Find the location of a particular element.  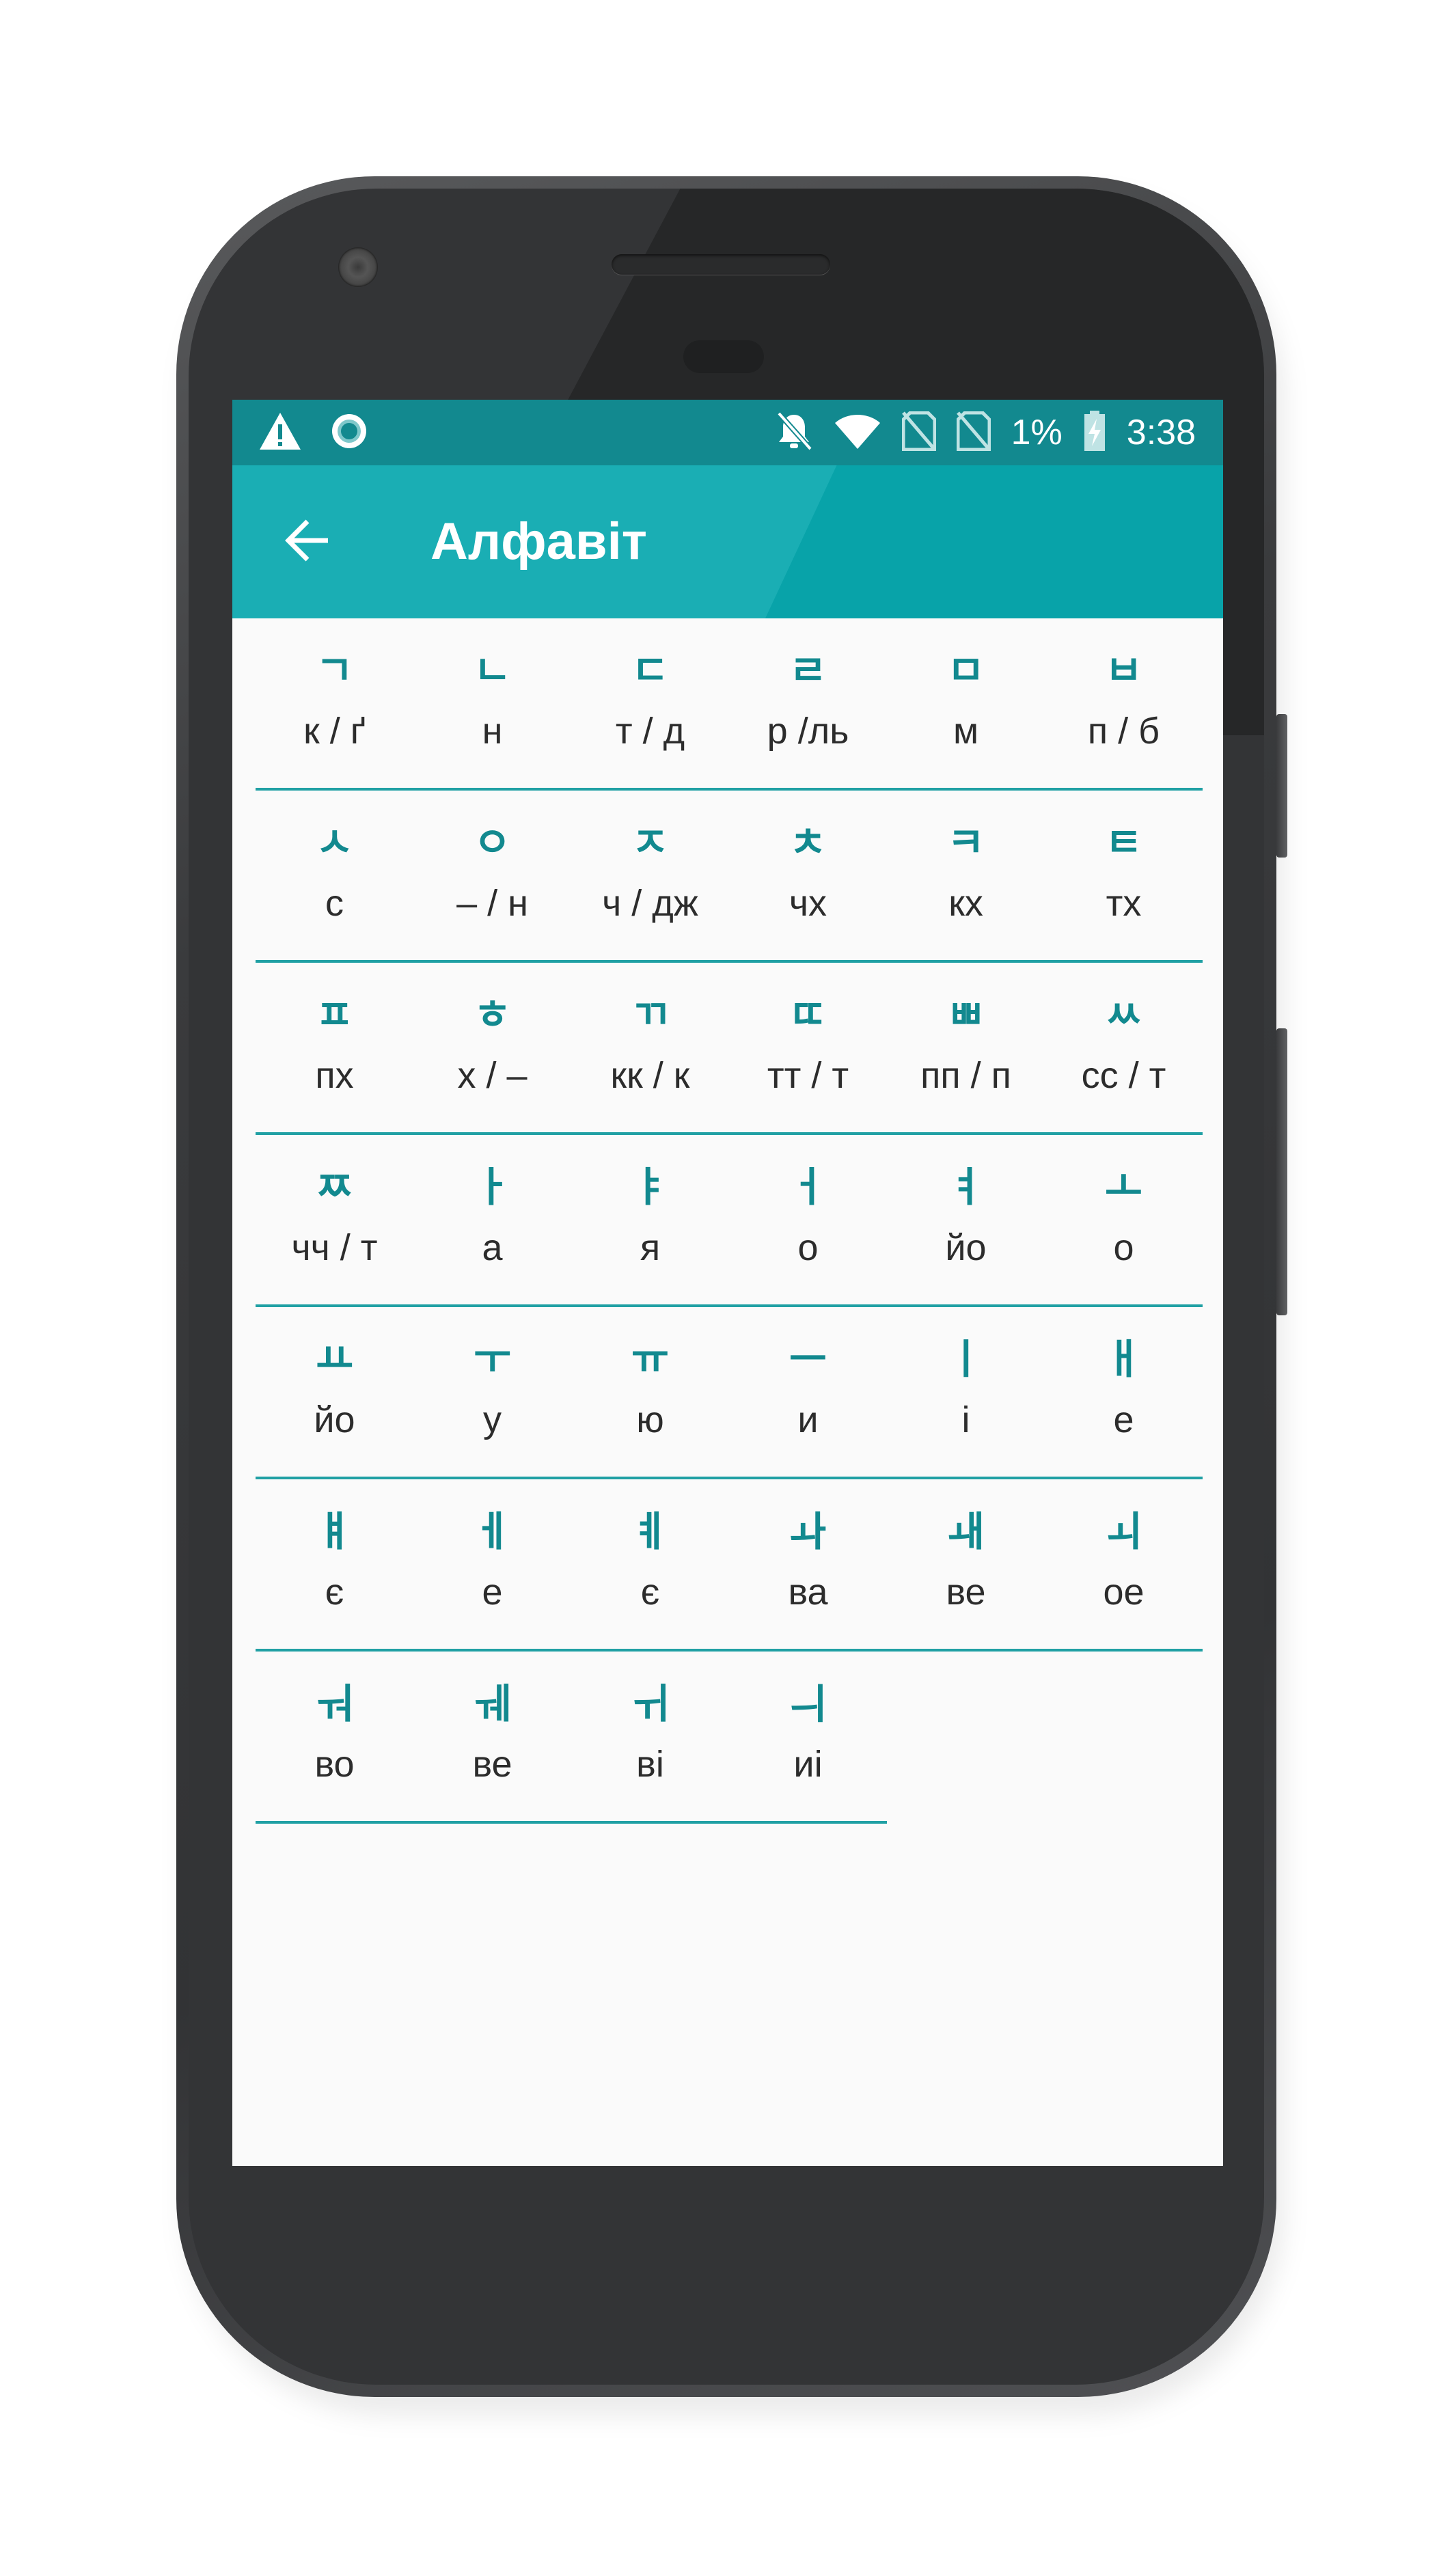

hangul-letter: ㅕ is located at coordinates (965, 1187).